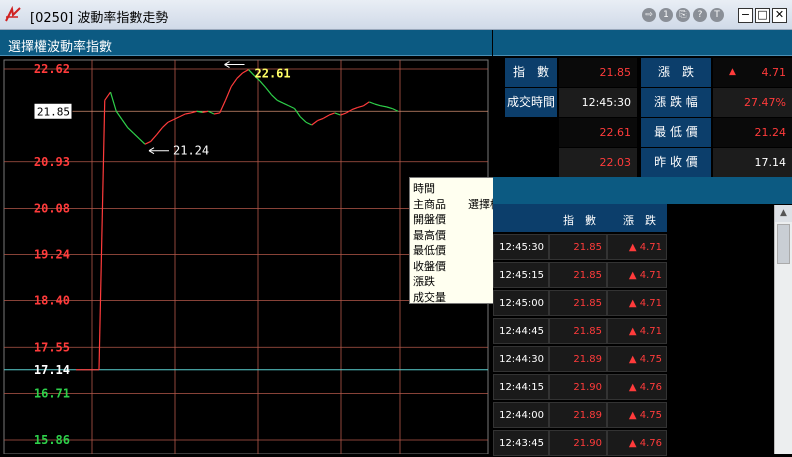  What do you see at coordinates (762, 15) in the screenshot?
I see `maximize-button: □` at bounding box center [762, 15].